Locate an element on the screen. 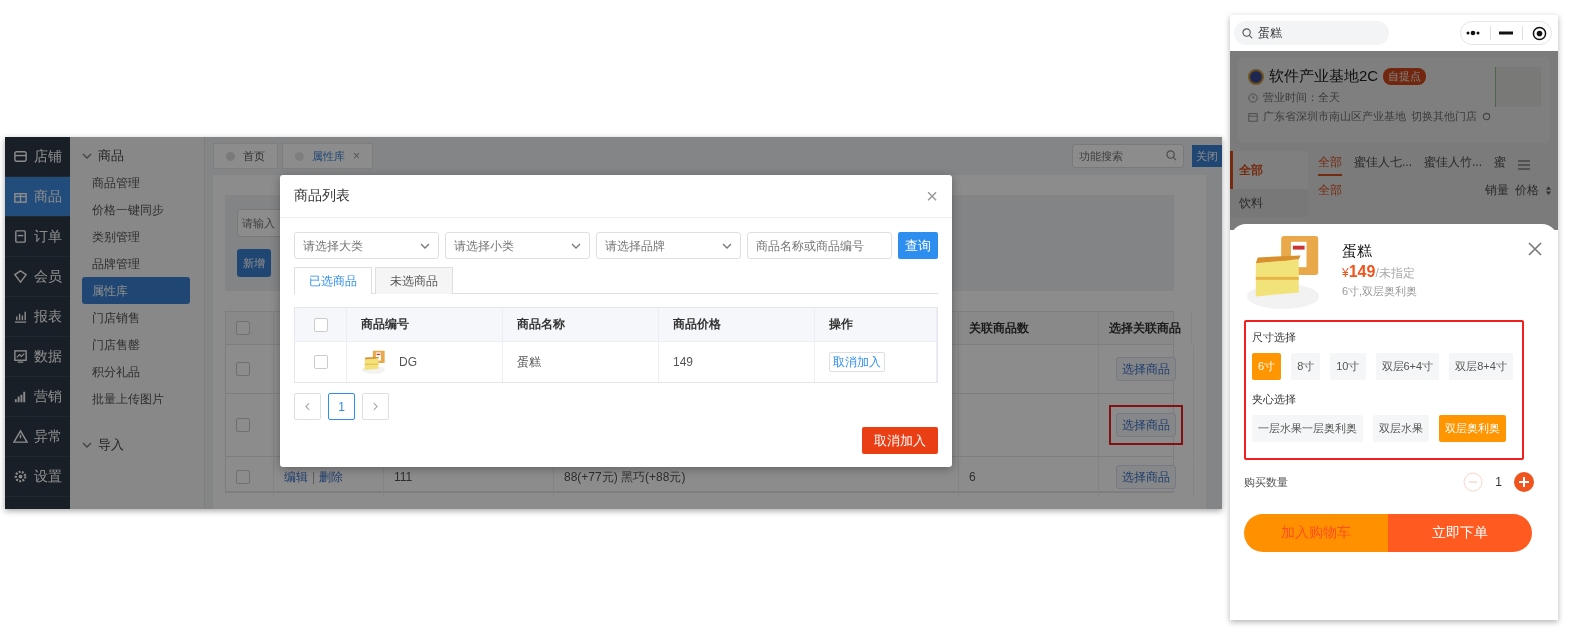 The height and width of the screenshot is (640, 1573). option-chip: 10寸 is located at coordinates (1348, 366).